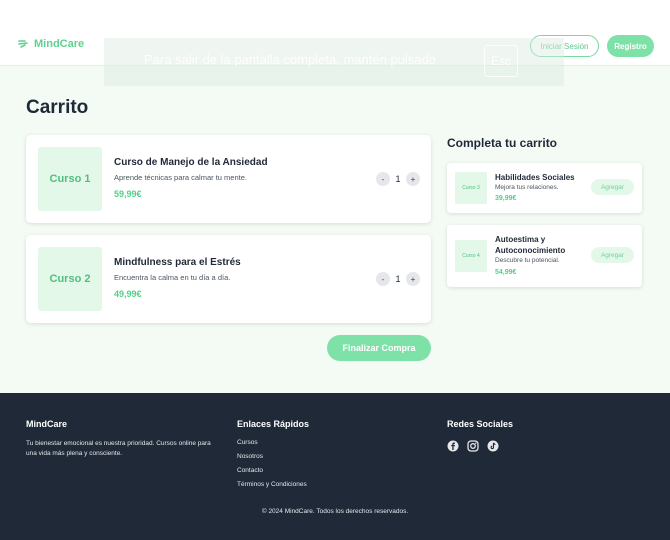 The image size is (670, 540). I want to click on checkout-button: Finalizar Compra, so click(379, 348).